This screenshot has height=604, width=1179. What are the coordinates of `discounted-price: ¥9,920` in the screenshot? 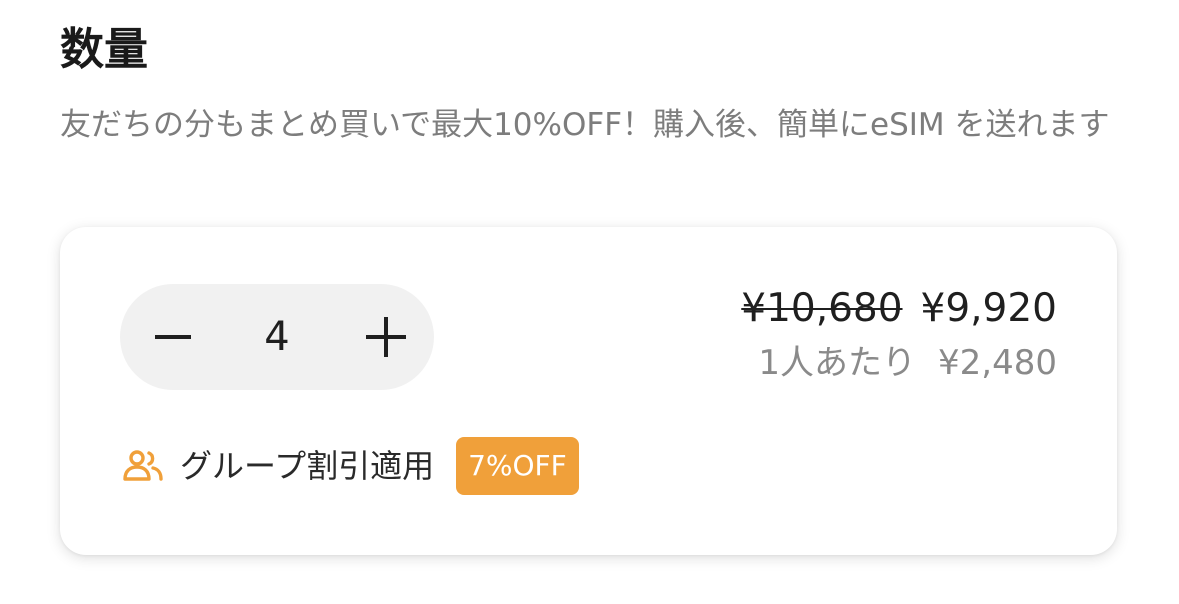 It's located at (988, 308).